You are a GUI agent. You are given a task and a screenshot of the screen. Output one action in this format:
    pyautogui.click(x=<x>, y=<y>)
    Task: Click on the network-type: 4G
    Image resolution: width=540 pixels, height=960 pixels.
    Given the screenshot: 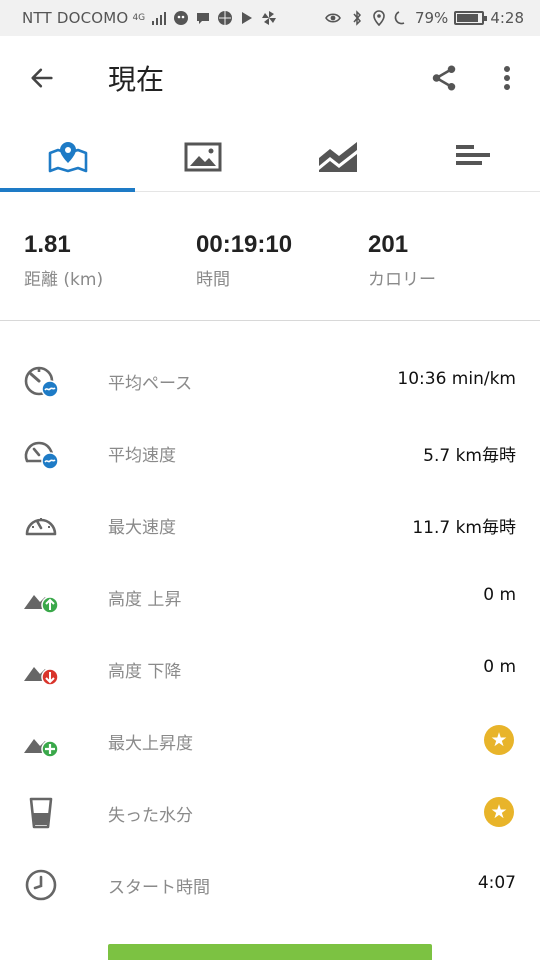 What is the action you would take?
    pyautogui.click(x=139, y=18)
    